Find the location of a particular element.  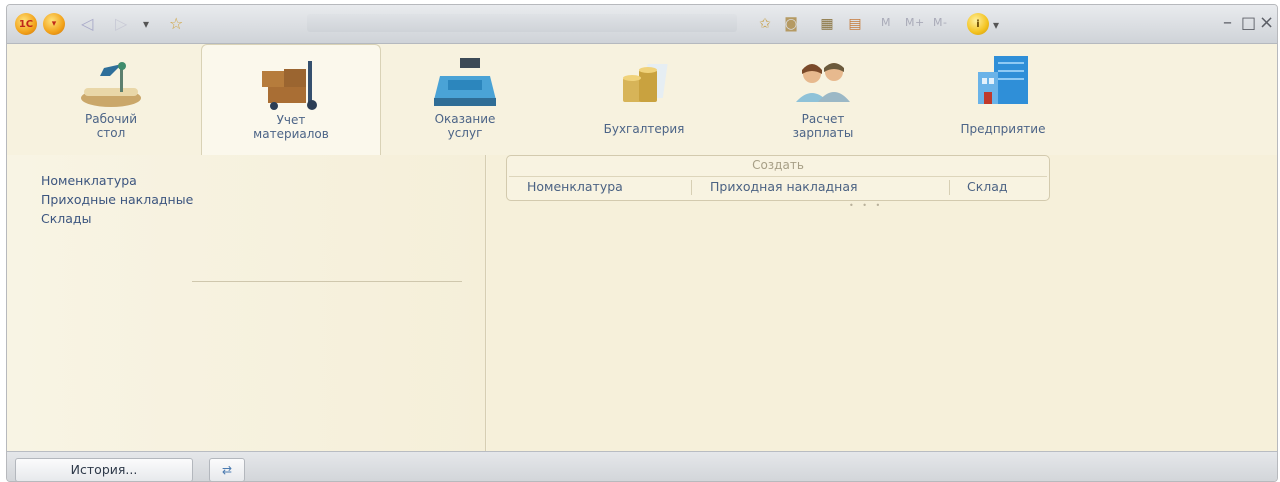

minimize-button: – is located at coordinates (1227, 23).